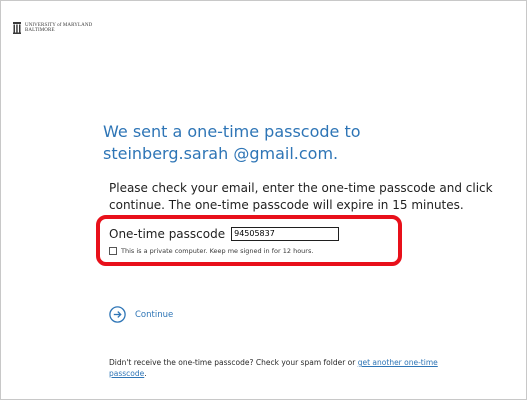  I want to click on university-logo-text: UNIVERSITY of MARYLAND BALTIMORE, so click(58, 28).